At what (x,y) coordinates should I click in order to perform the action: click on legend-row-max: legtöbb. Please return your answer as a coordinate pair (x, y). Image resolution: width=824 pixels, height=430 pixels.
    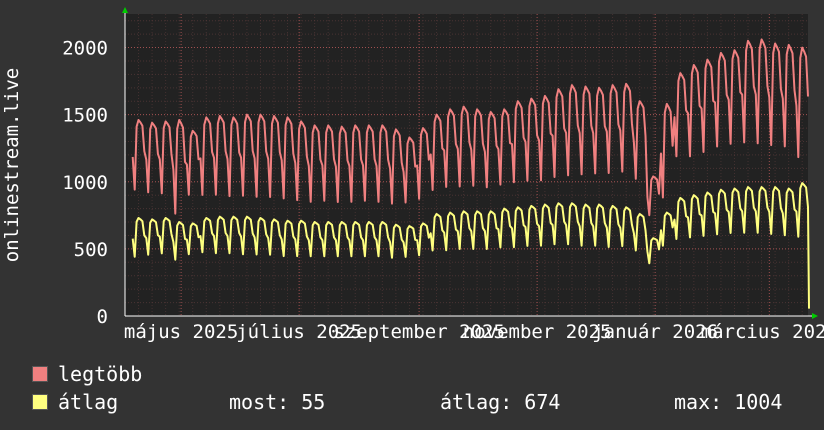
    Looking at the image, I should click on (87, 374).